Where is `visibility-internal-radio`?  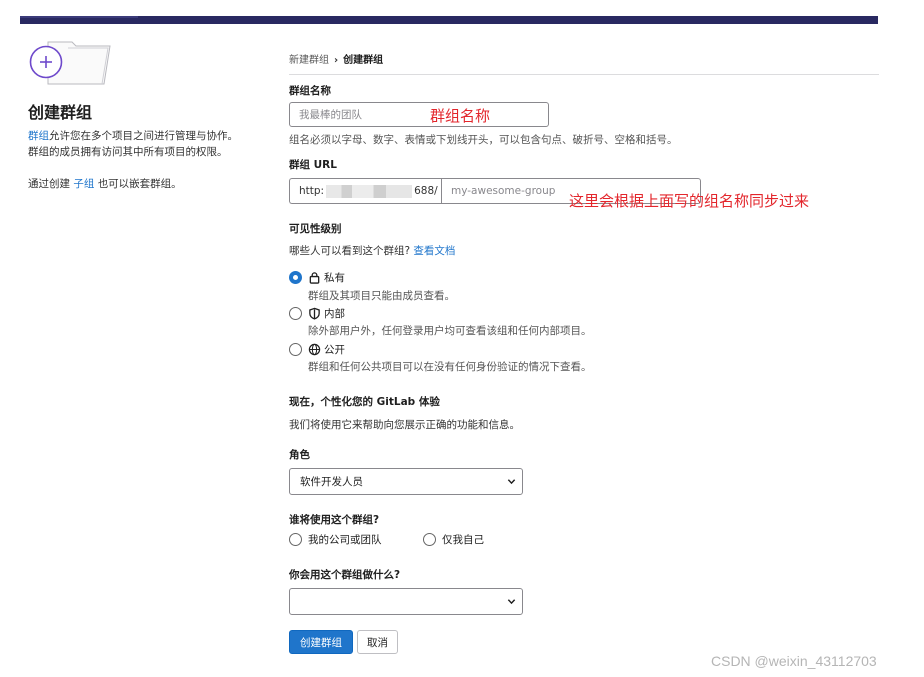
visibility-internal-radio is located at coordinates (295, 313).